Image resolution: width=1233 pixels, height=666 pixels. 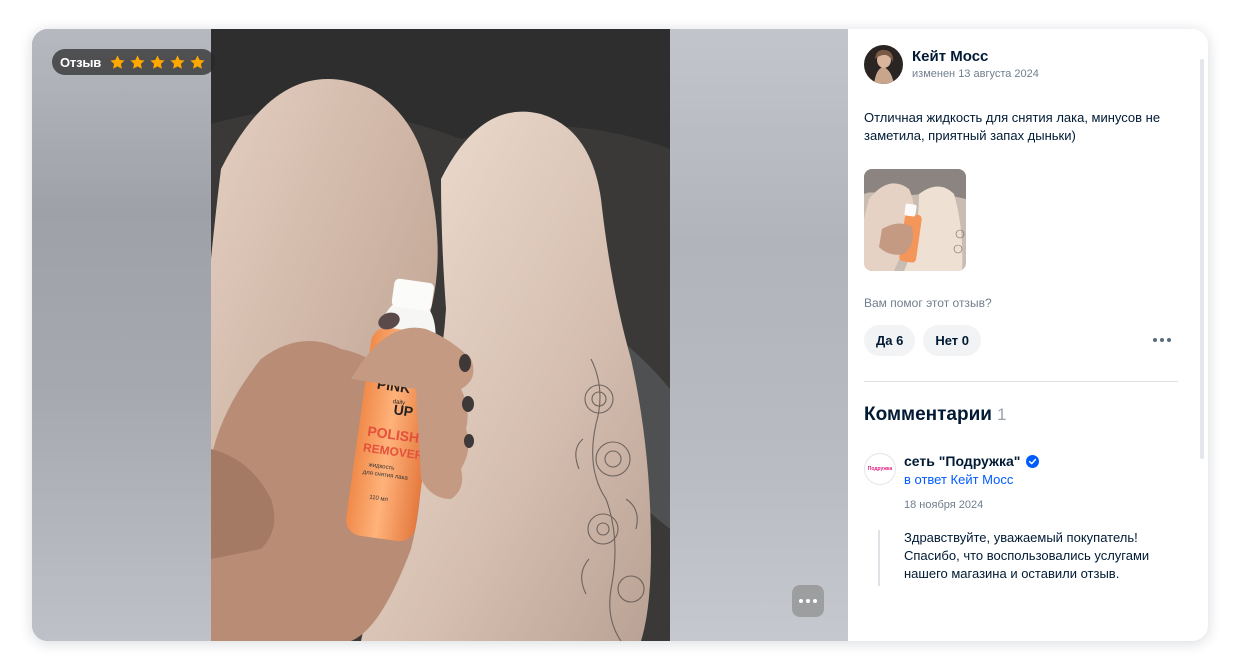 What do you see at coordinates (121, 335) in the screenshot?
I see `photo-blur-background-left` at bounding box center [121, 335].